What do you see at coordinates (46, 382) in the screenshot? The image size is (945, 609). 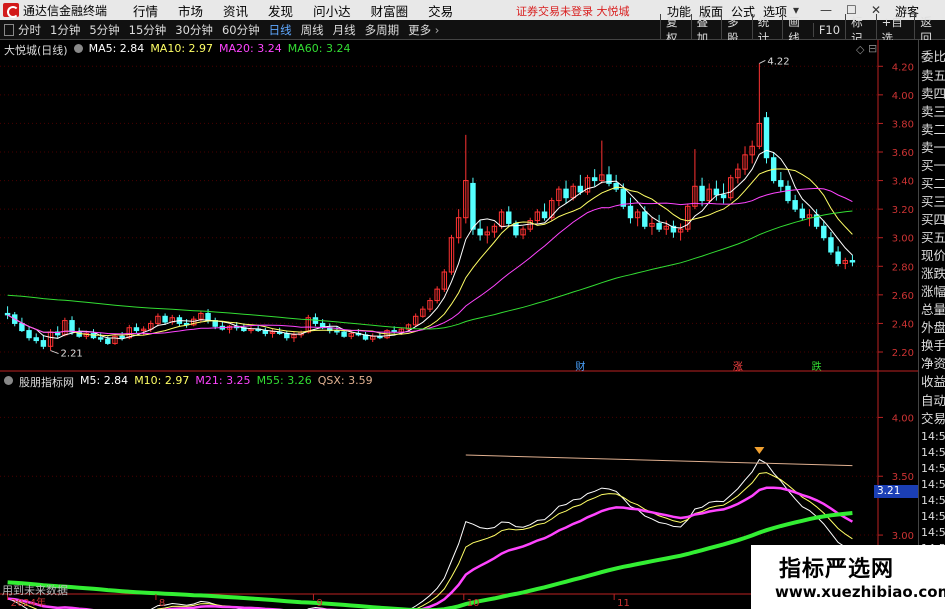 I see `indicator-title: 股朋指标网` at bounding box center [46, 382].